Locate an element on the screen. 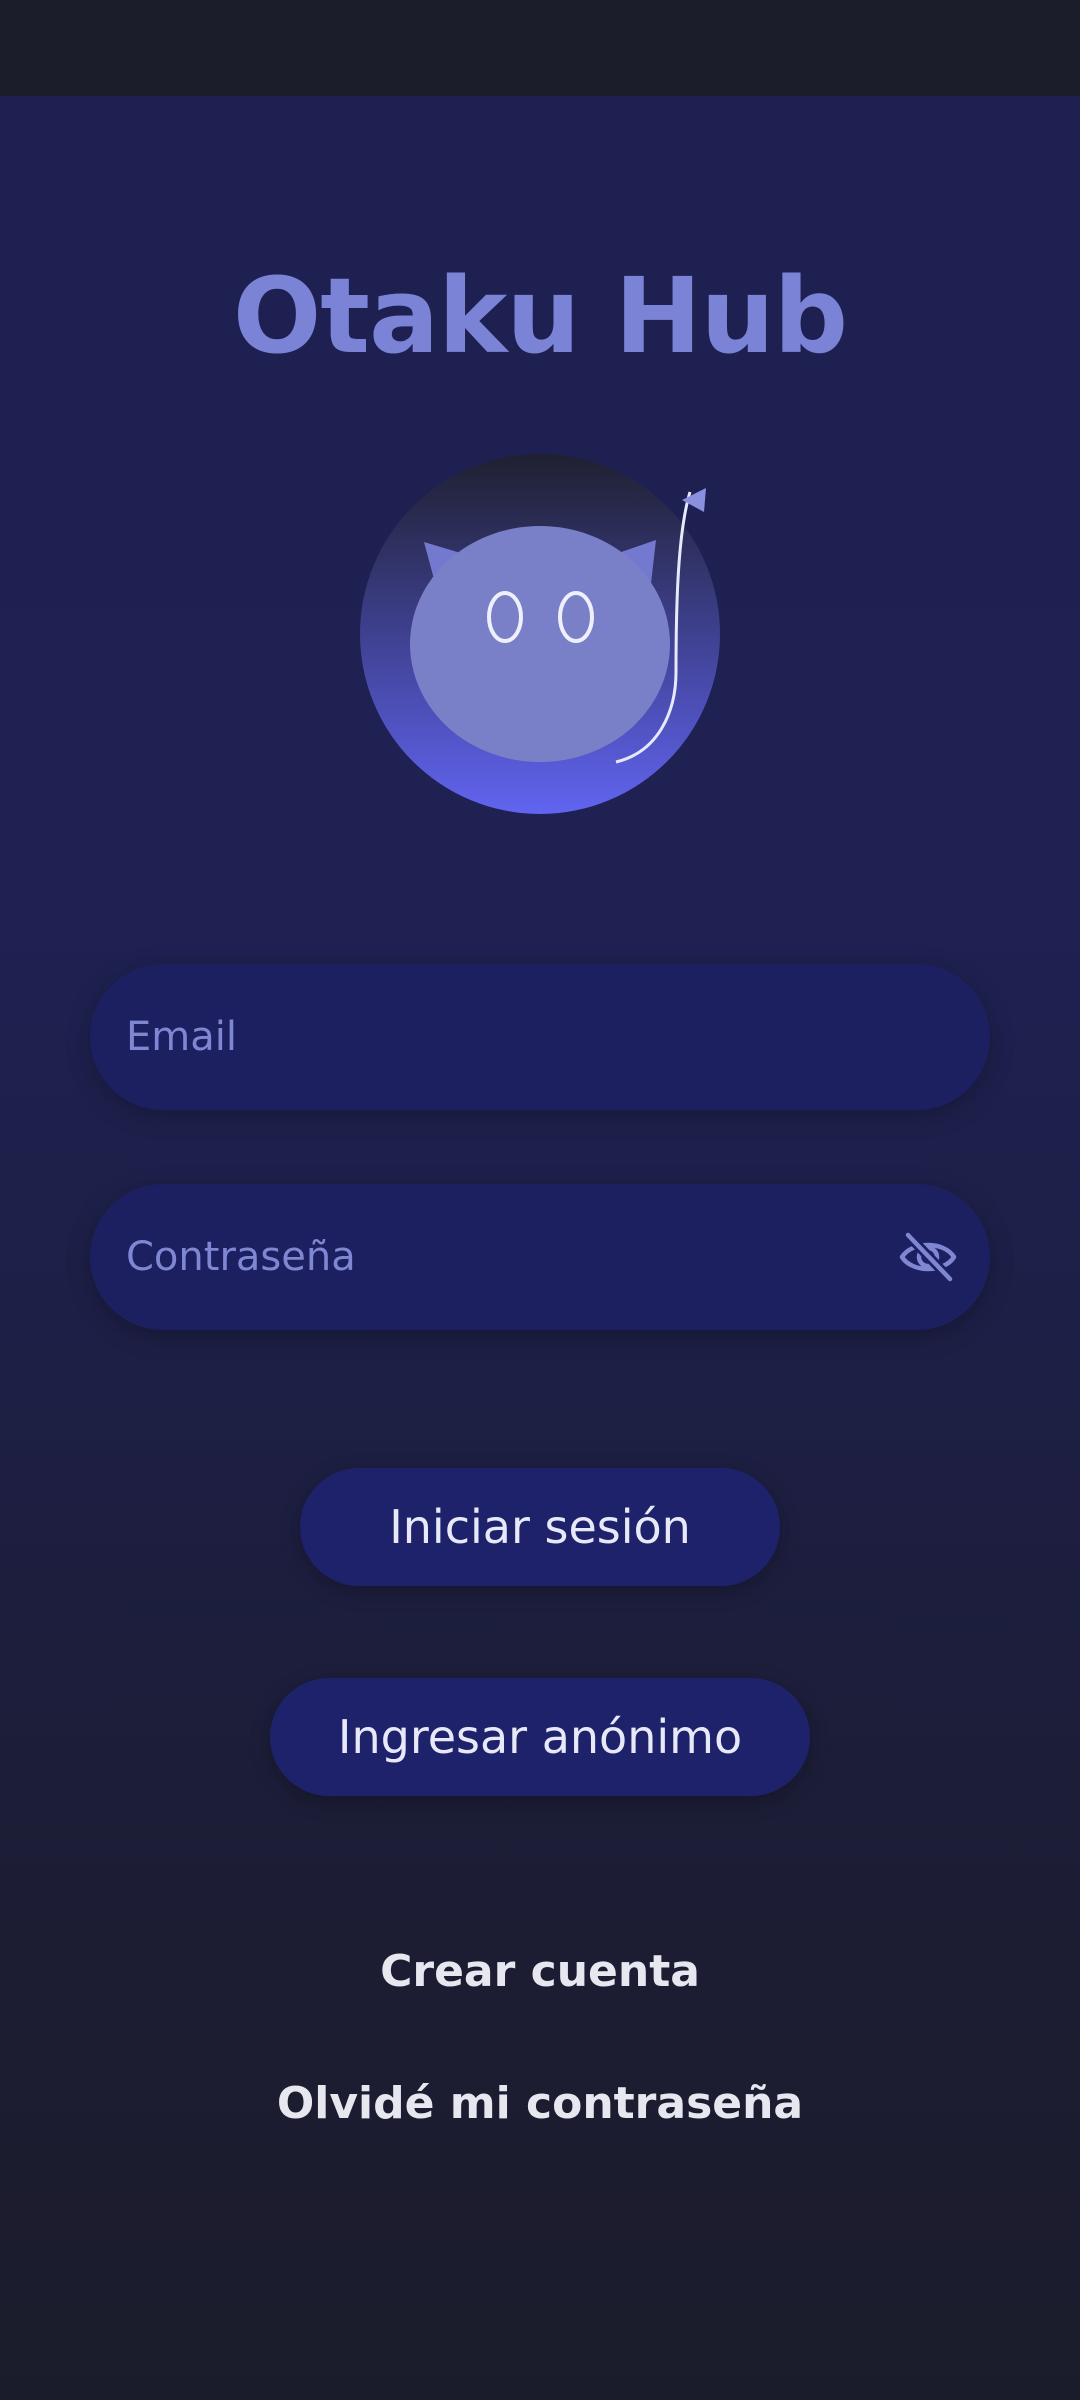 Image resolution: width=1080 pixels, height=2400 pixels. email-field is located at coordinates (540, 1037).